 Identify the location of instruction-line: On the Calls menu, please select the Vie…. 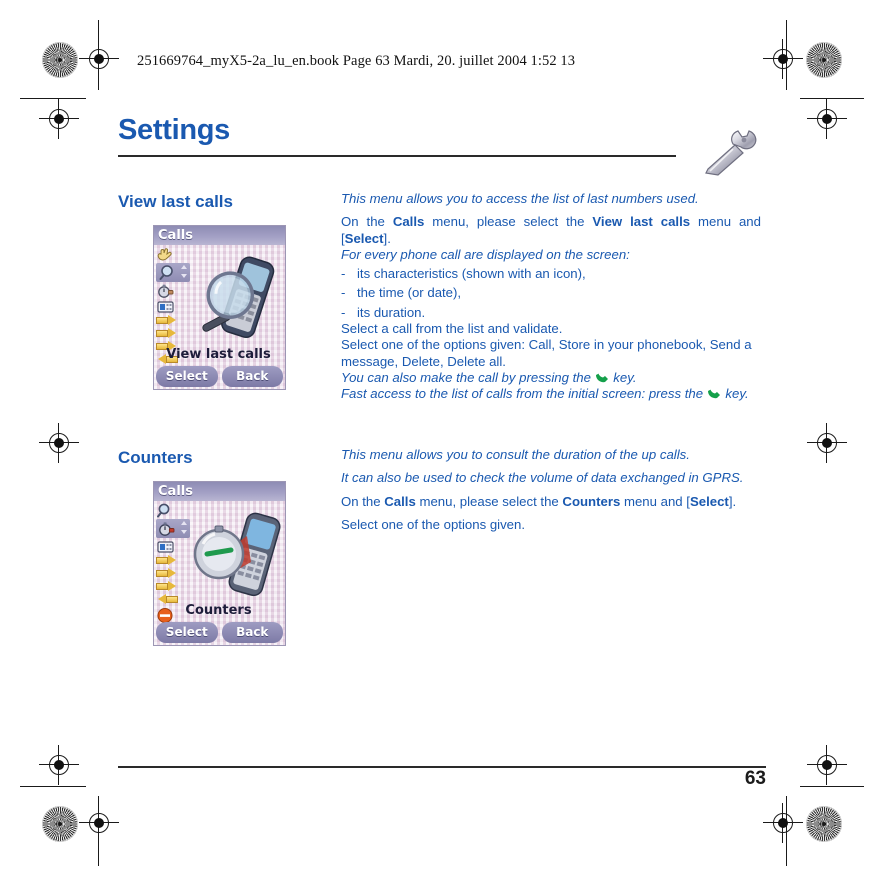
(551, 230).